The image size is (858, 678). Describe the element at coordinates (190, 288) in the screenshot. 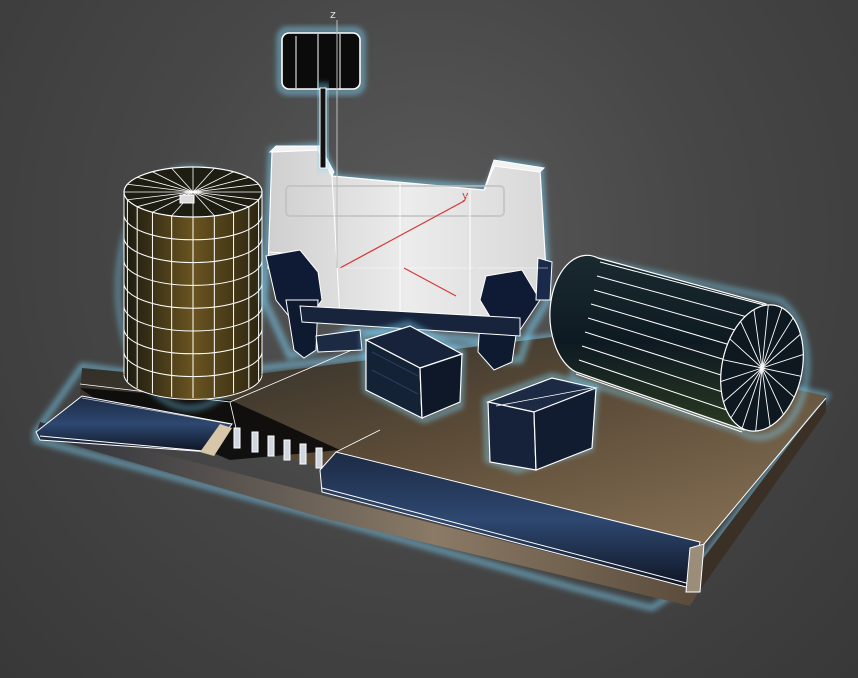

I see `water-tank-cylinder` at that location.